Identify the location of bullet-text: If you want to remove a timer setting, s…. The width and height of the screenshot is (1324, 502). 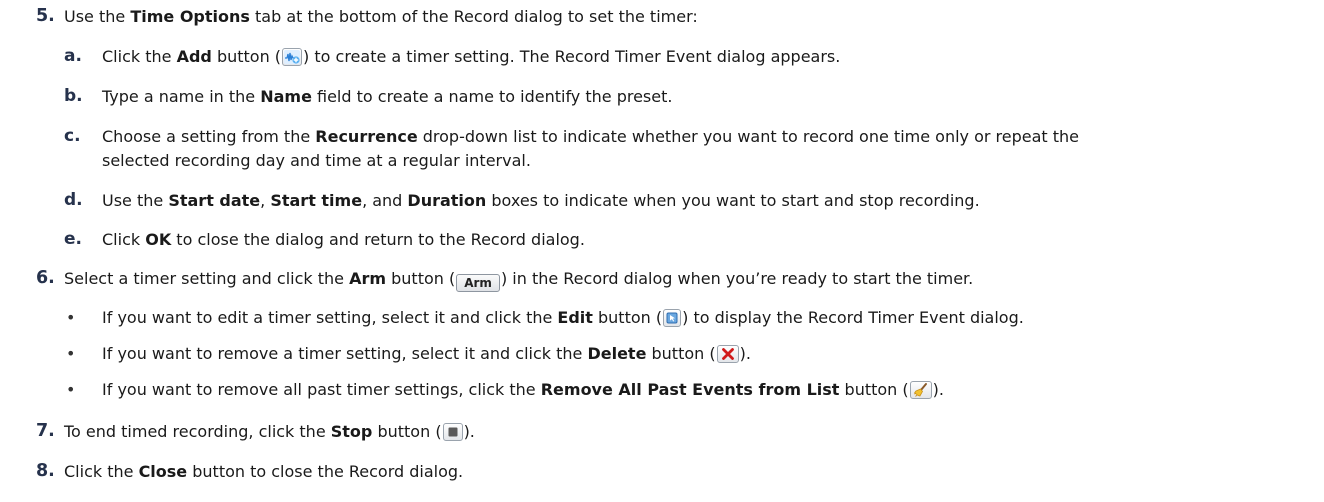
(426, 353).